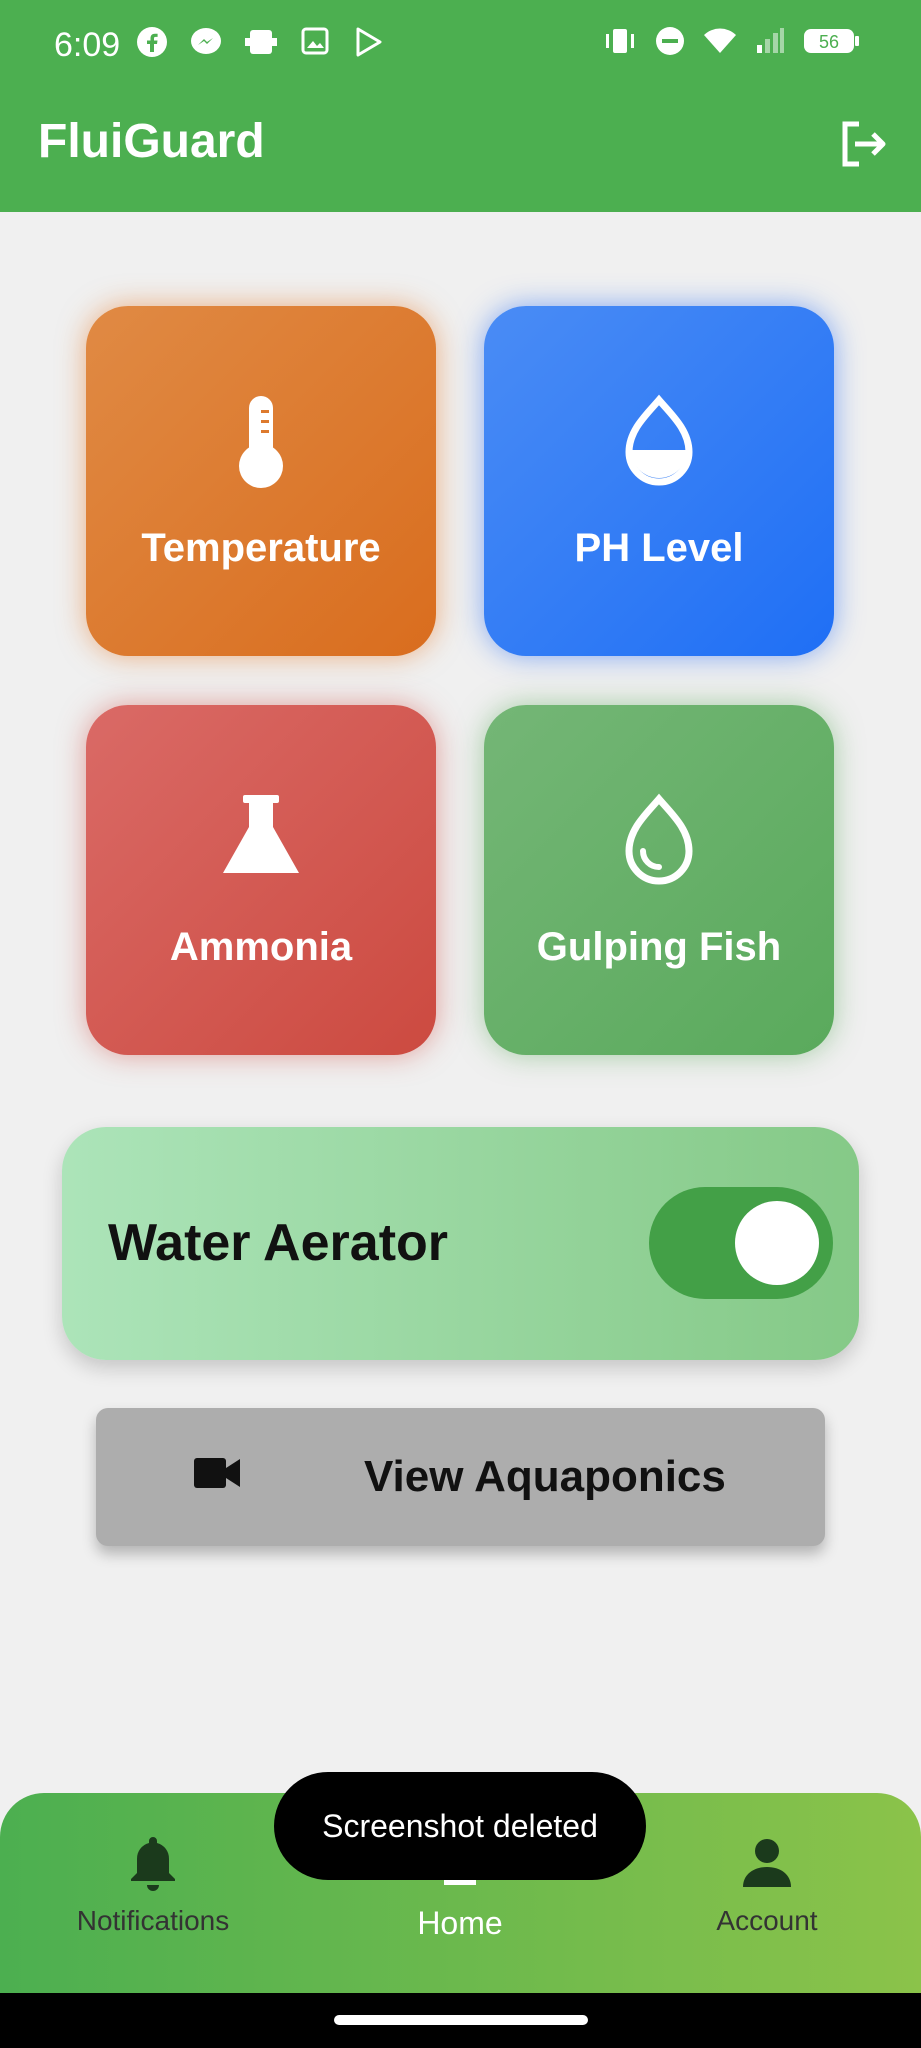 This screenshot has height=2048, width=921. I want to click on nav-account: Account, so click(767, 1885).